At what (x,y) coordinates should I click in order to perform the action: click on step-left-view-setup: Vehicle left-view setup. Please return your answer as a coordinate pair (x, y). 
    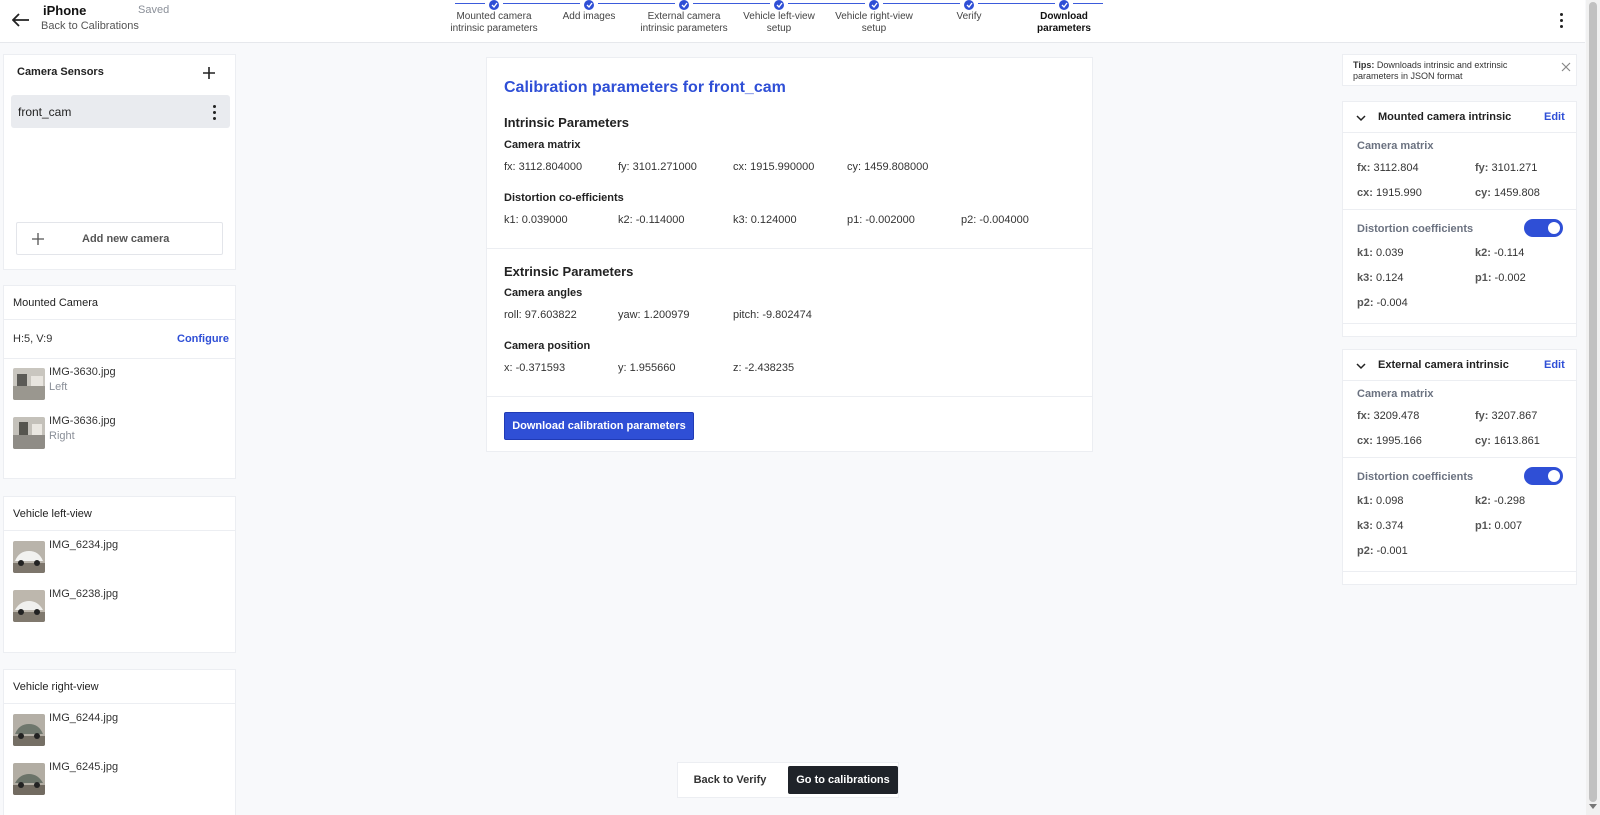
    Looking at the image, I should click on (779, 17).